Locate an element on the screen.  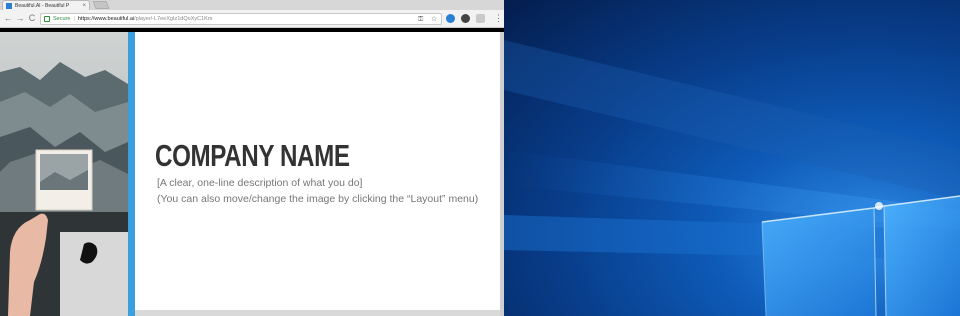
favicon-icon is located at coordinates (9, 5).